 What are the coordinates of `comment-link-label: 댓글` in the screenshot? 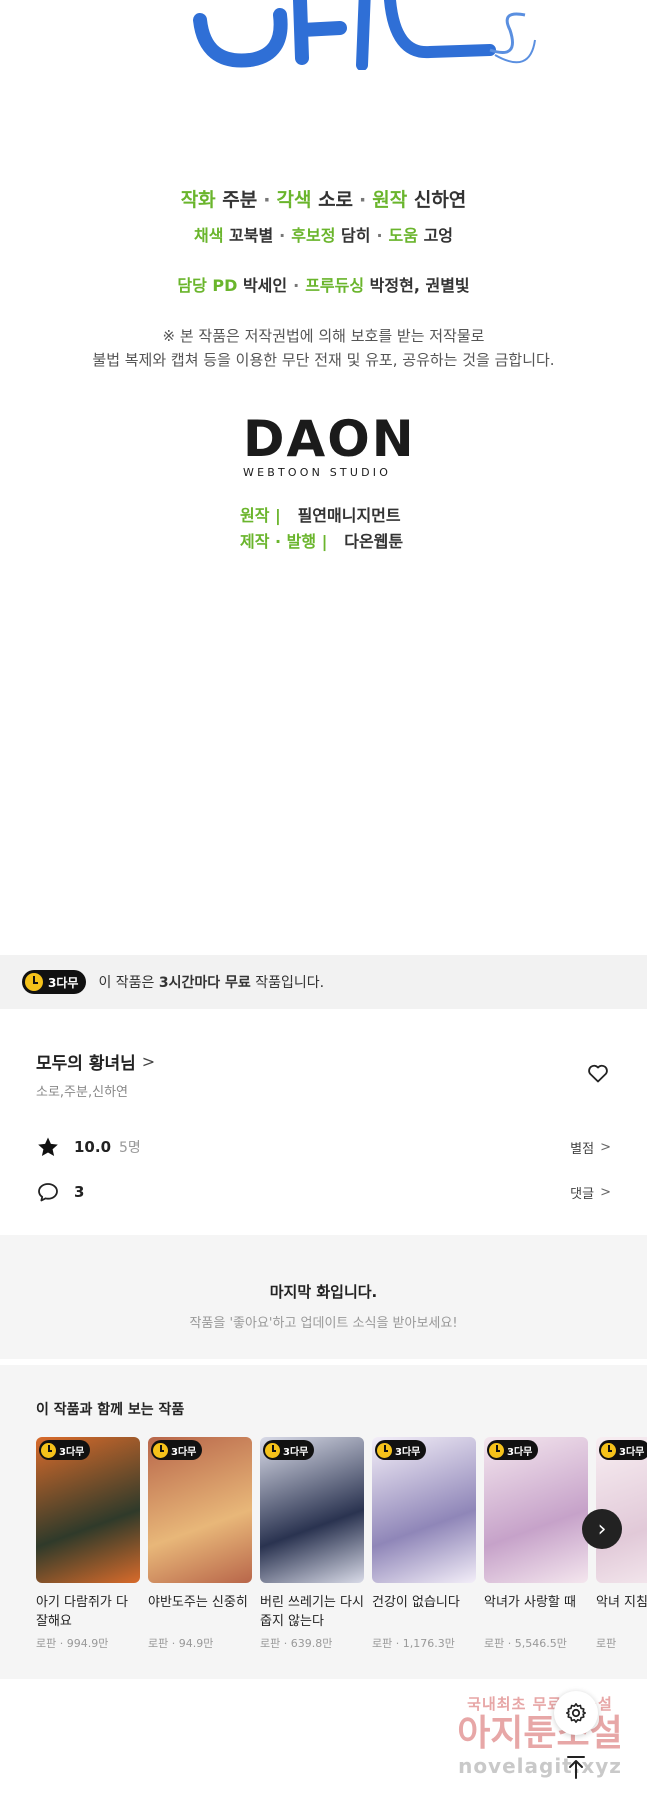 It's located at (582, 1194).